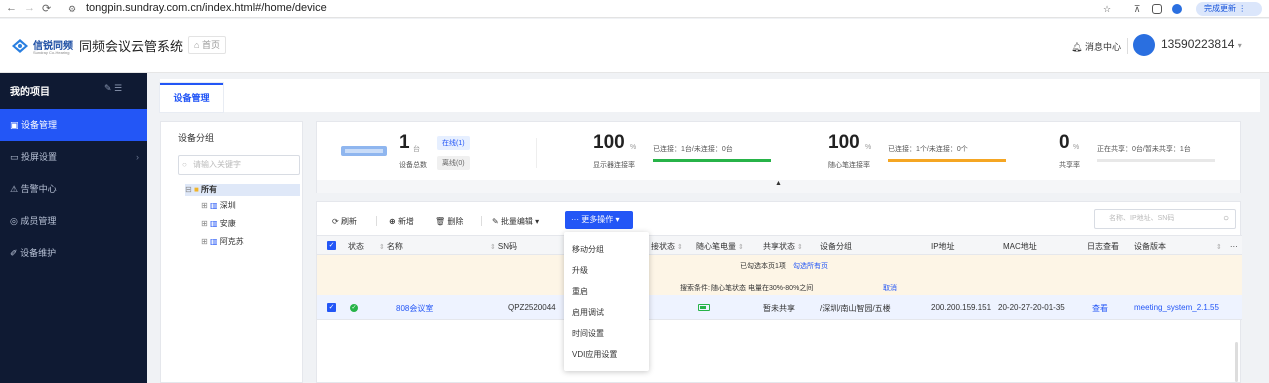 The width and height of the screenshot is (1269, 383). Describe the element at coordinates (73, 221) in the screenshot. I see `sidebar-item-member: ◎ 成员管理` at that location.